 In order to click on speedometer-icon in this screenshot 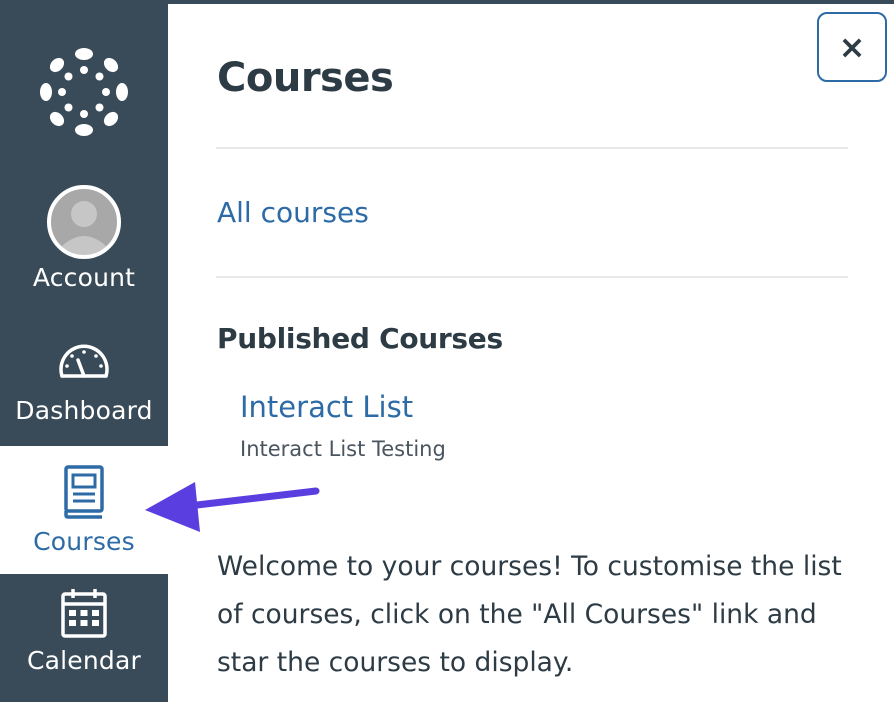, I will do `click(84, 361)`.